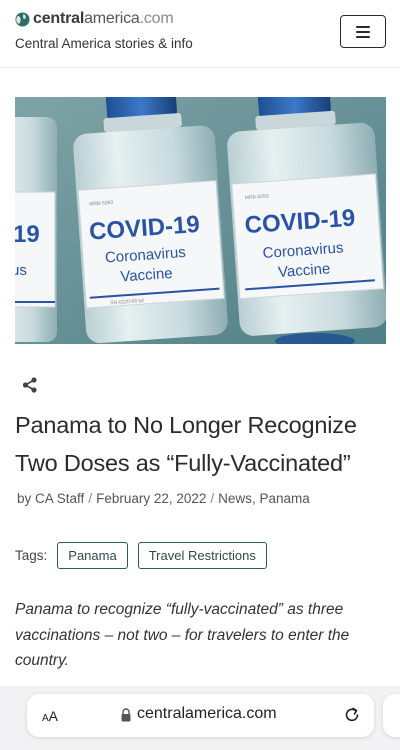 Image resolution: width=400 pixels, height=750 pixels. Describe the element at coordinates (306, 216) in the screenshot. I see `vial-right: MRB-5093 COVID-19 Coronavirus Vaccine` at that location.